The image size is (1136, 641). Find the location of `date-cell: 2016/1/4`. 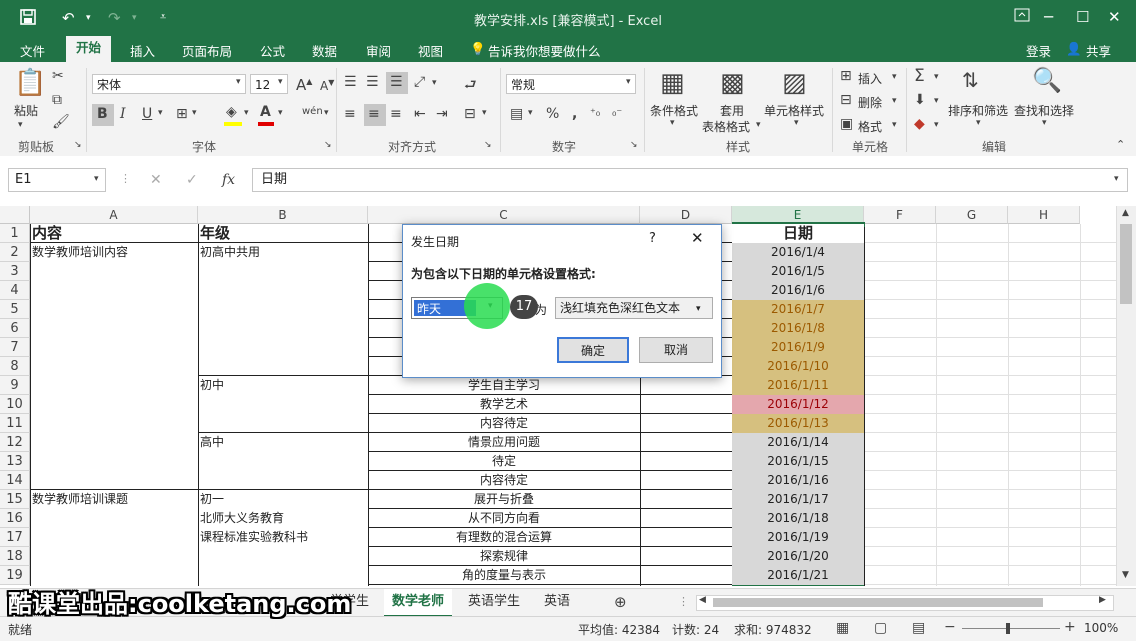

date-cell: 2016/1/4 is located at coordinates (798, 252).